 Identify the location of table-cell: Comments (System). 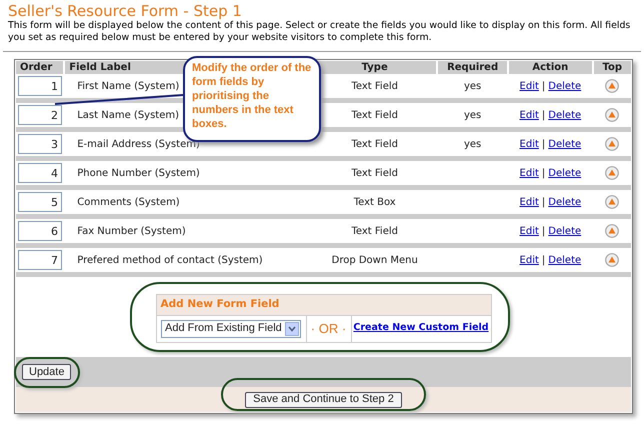
(128, 202).